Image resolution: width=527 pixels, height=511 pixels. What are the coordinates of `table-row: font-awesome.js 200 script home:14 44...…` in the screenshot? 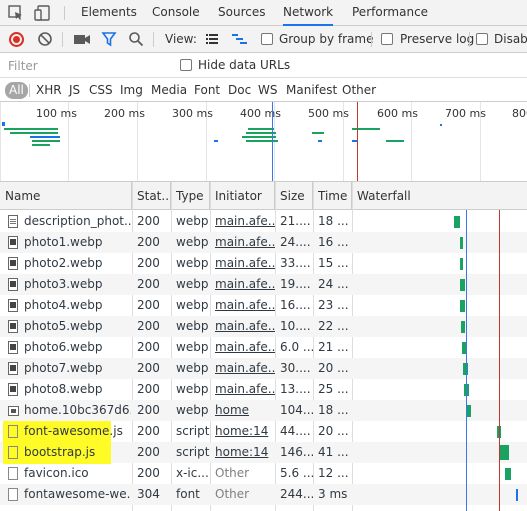 It's located at (263, 431).